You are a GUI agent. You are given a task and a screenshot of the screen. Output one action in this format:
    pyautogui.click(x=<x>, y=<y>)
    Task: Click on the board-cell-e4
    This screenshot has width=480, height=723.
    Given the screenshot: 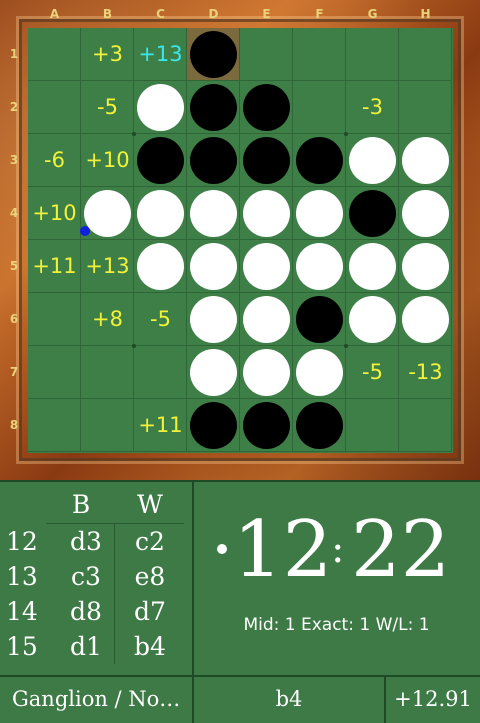 What is the action you would take?
    pyautogui.click(x=266, y=213)
    